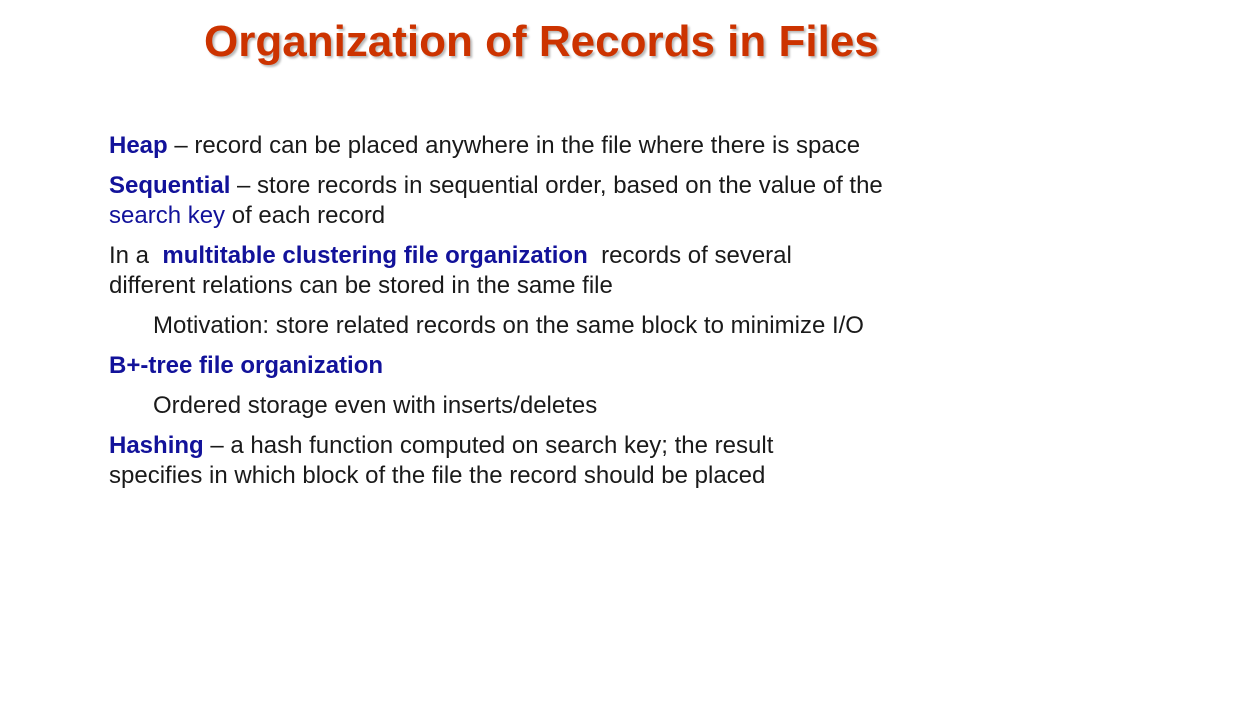 This screenshot has width=1254, height=706. What do you see at coordinates (138, 145) in the screenshot?
I see `keyword-heap: Heap` at bounding box center [138, 145].